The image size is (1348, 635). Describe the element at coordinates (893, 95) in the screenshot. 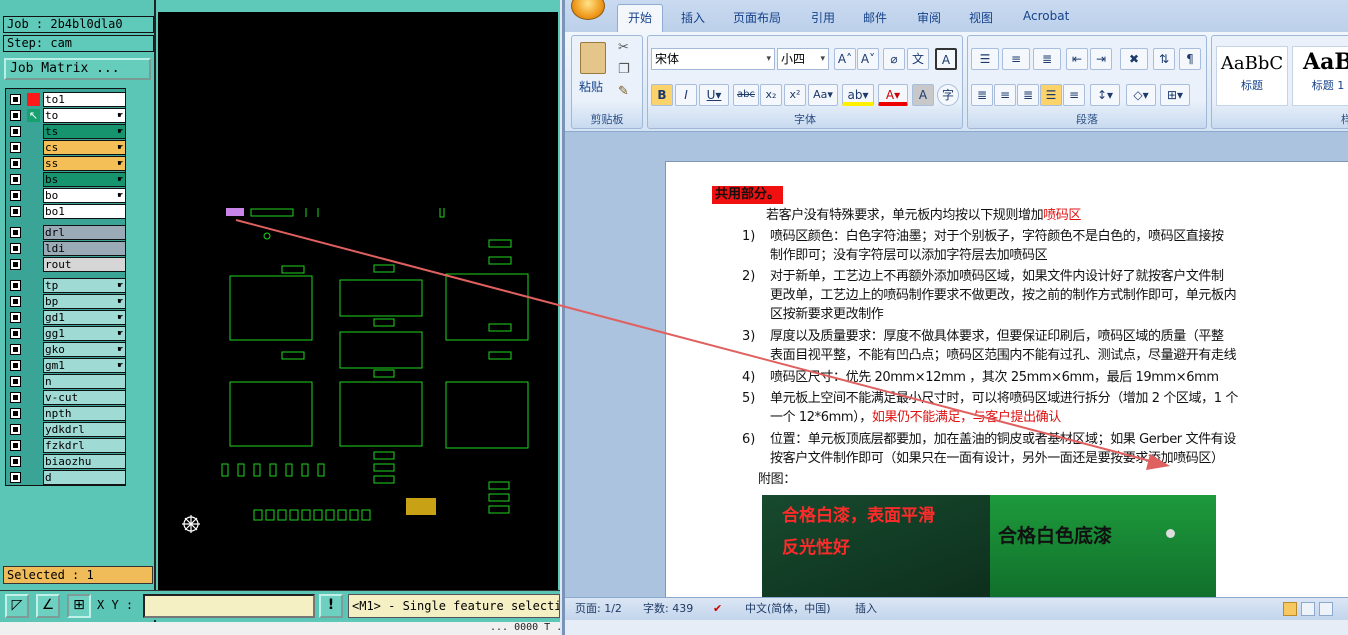

I see `font-color-icon: A▾` at that location.